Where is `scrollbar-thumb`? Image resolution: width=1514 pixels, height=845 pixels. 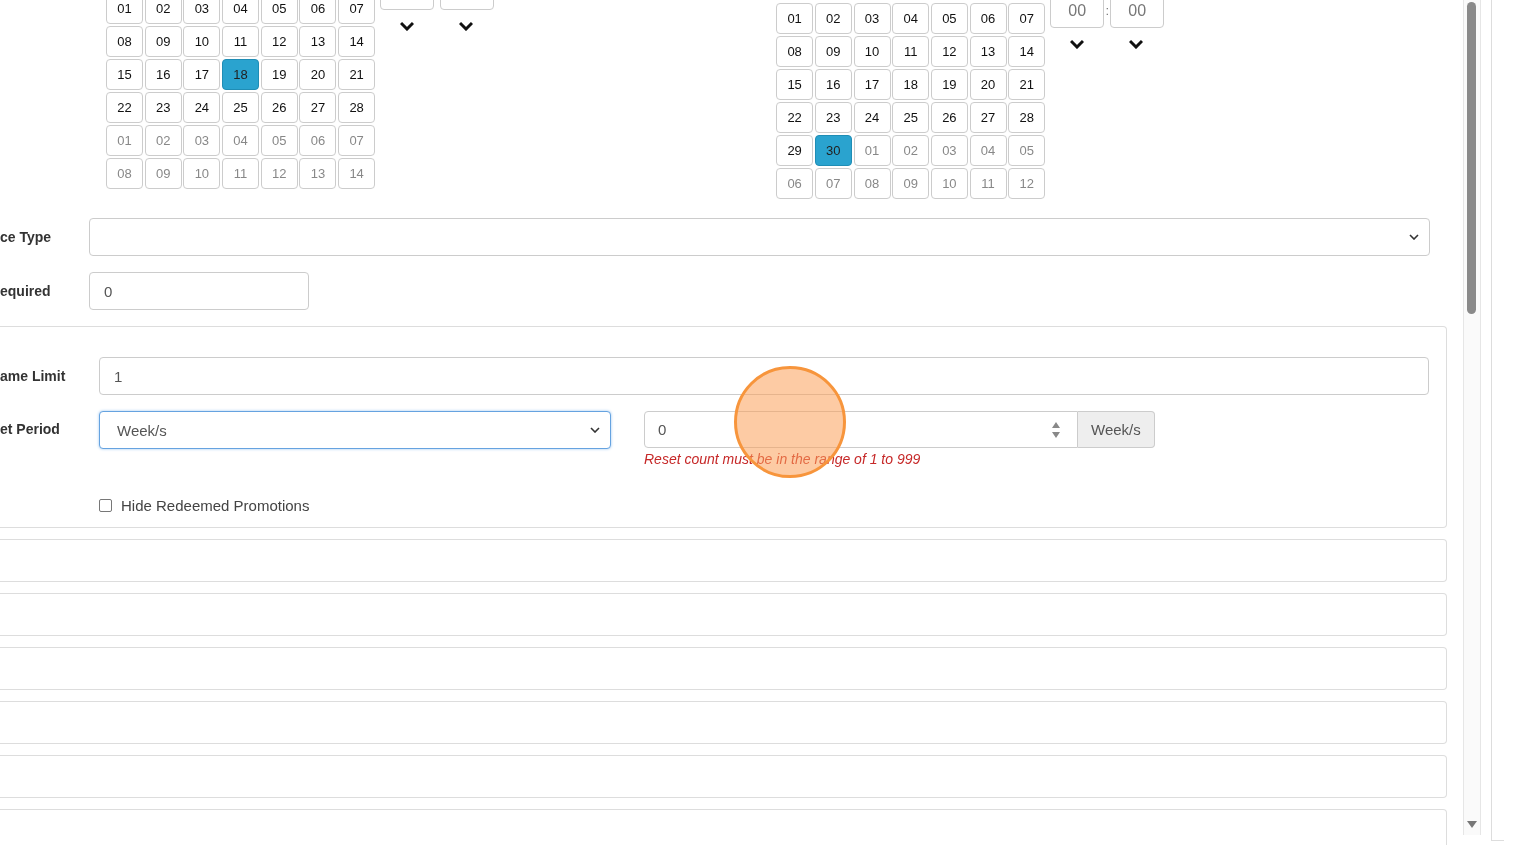 scrollbar-thumb is located at coordinates (1471, 158).